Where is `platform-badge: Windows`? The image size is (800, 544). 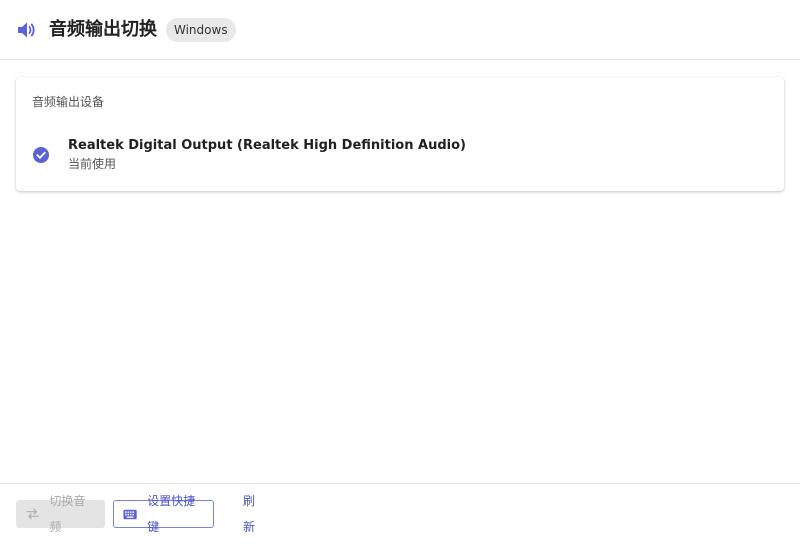 platform-badge: Windows is located at coordinates (201, 30).